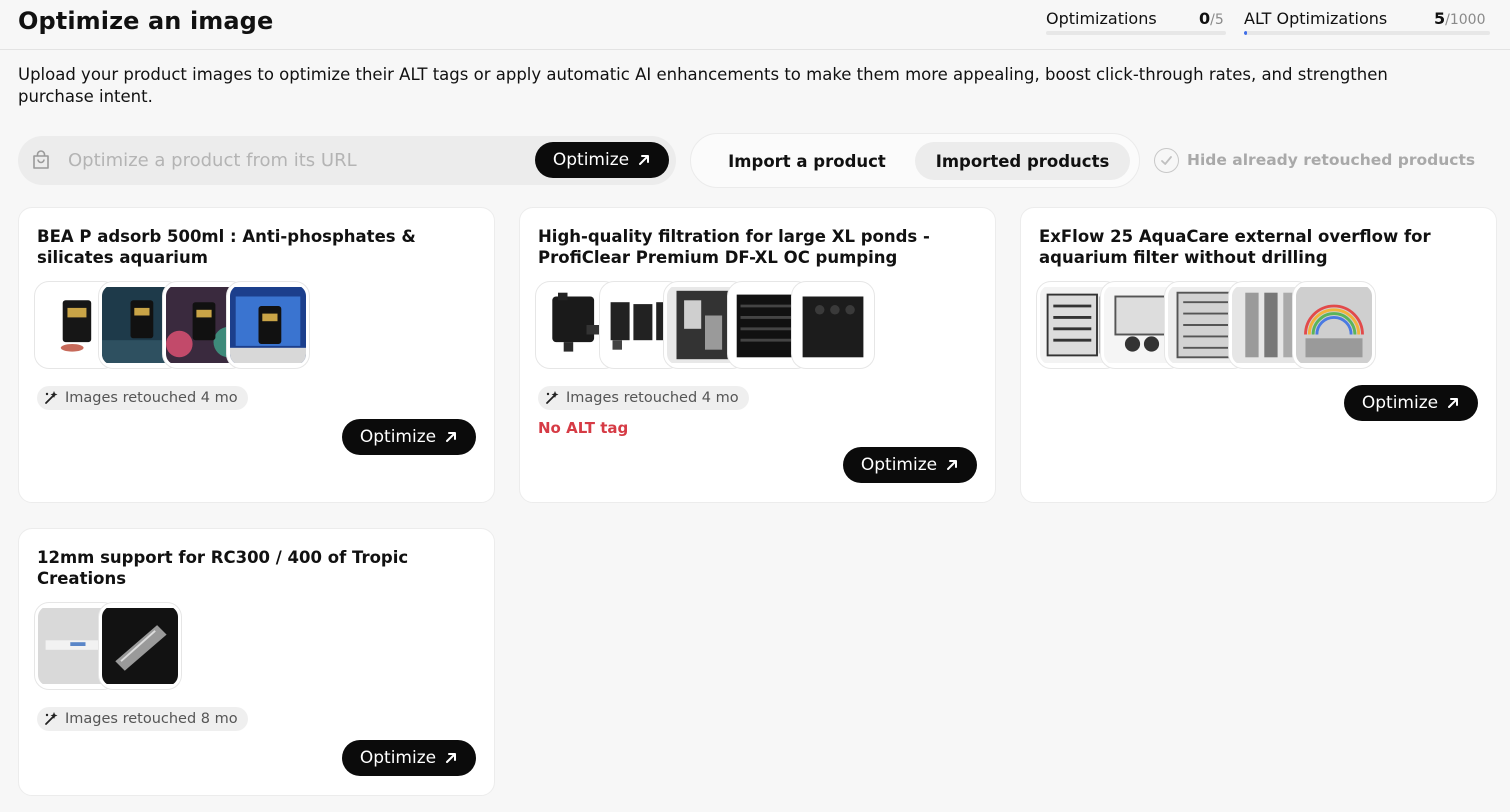 The width and height of the screenshot is (1510, 812). I want to click on alt-optimizations-progress, so click(1367, 33).